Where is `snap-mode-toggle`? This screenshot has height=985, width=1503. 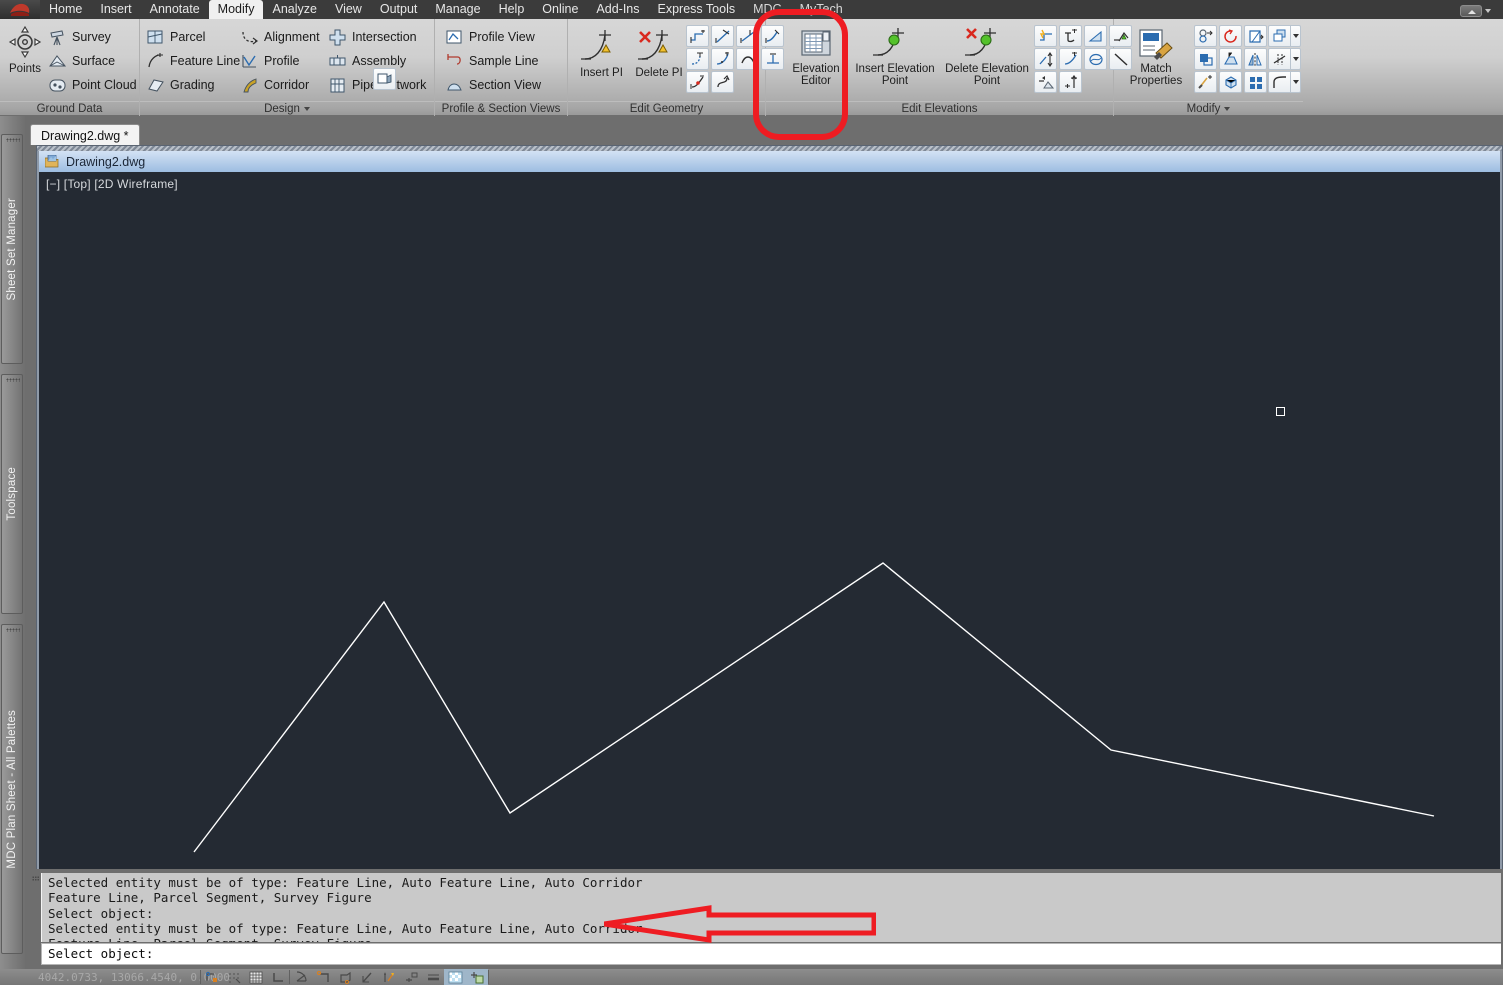
snap-mode-toggle is located at coordinates (234, 977).